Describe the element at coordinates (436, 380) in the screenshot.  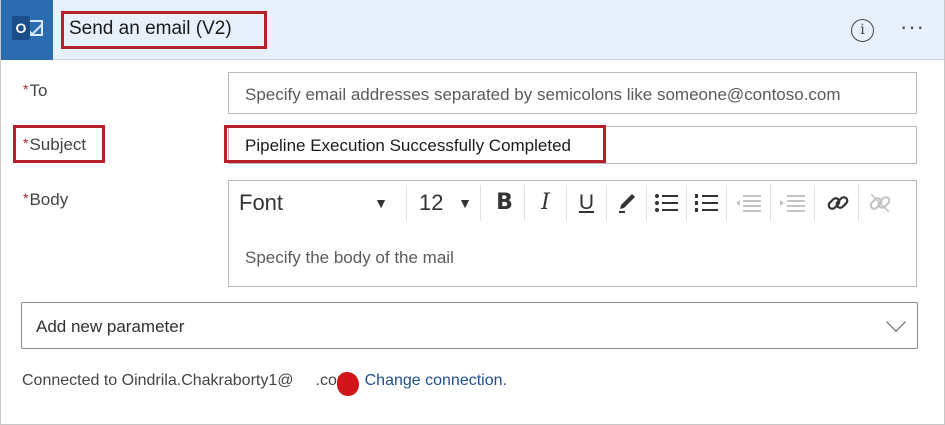
I see `change-connection-link: Change connection.` at that location.